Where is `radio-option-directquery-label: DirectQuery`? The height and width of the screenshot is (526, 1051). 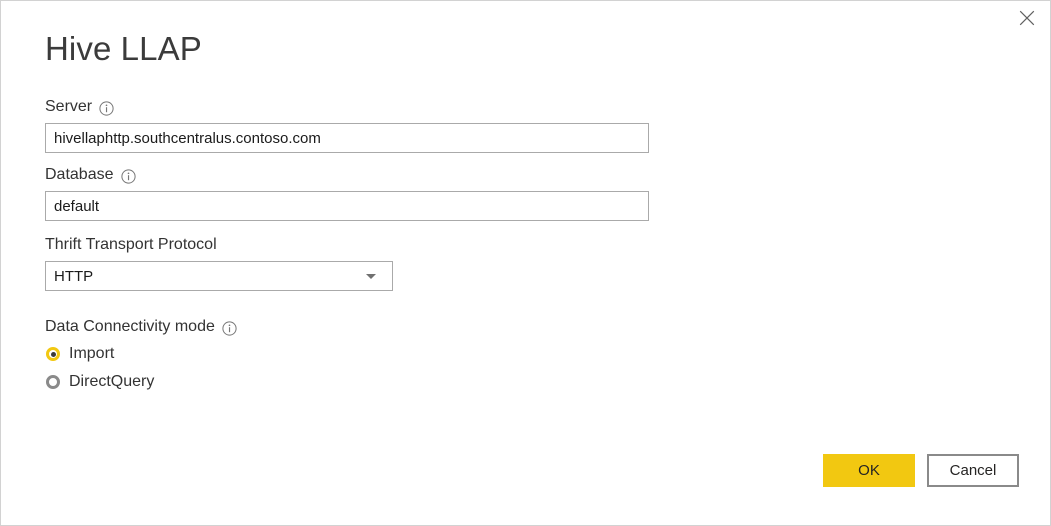
radio-option-directquery-label: DirectQuery is located at coordinates (112, 381).